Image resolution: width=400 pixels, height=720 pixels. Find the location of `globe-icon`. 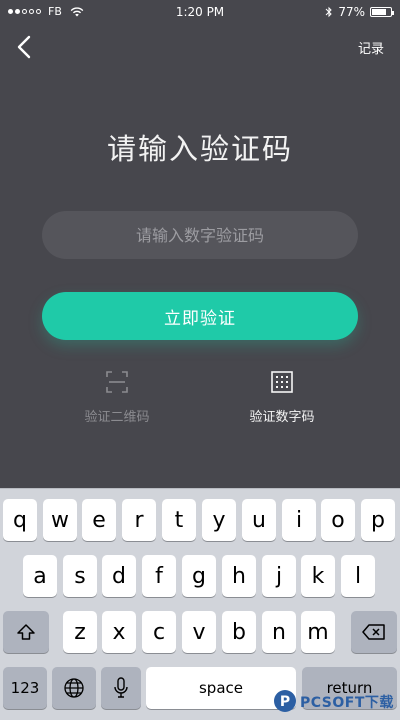

globe-icon is located at coordinates (74, 688).